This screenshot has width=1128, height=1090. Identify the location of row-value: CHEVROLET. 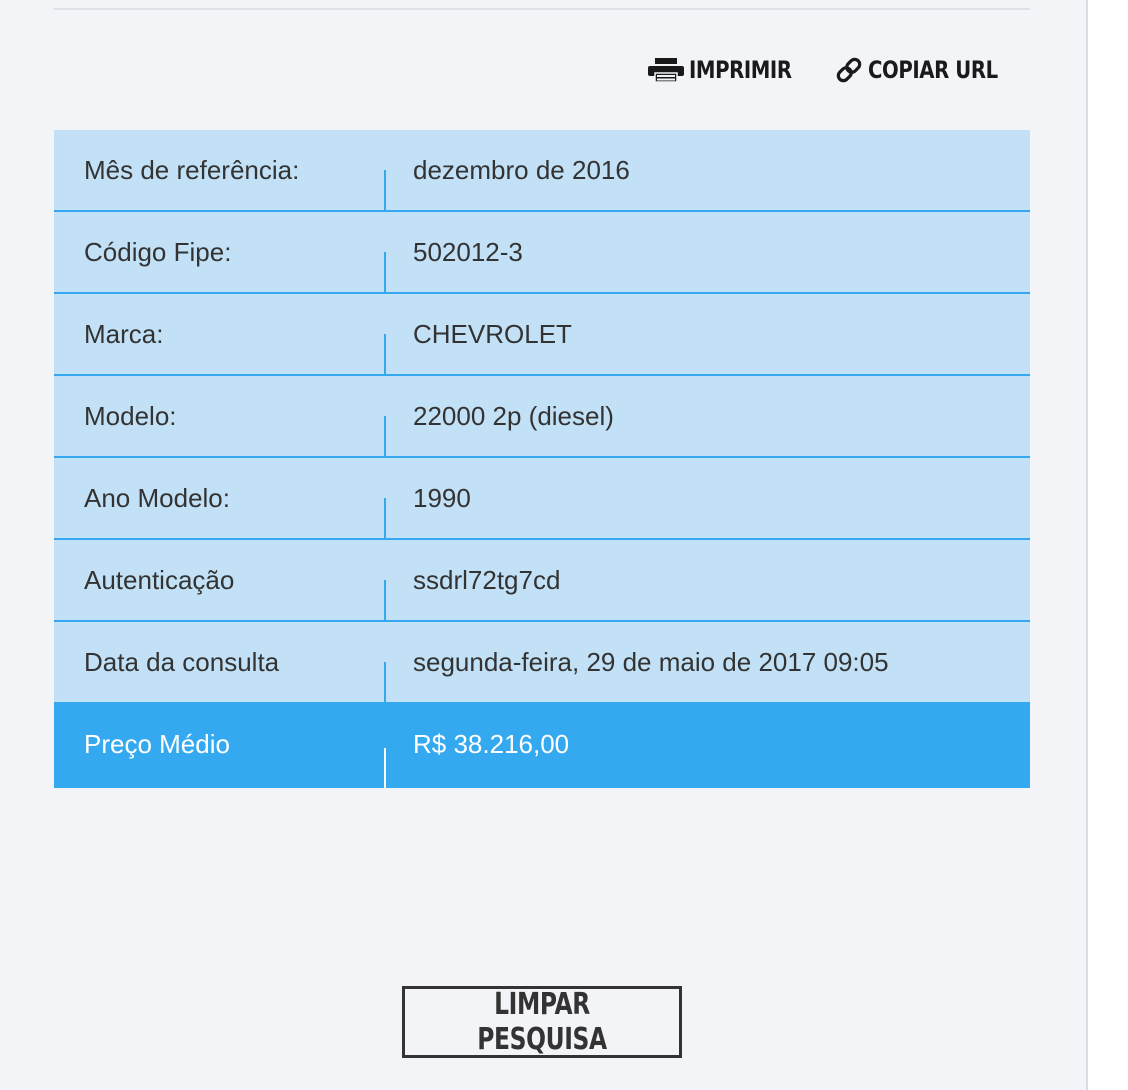
(492, 334).